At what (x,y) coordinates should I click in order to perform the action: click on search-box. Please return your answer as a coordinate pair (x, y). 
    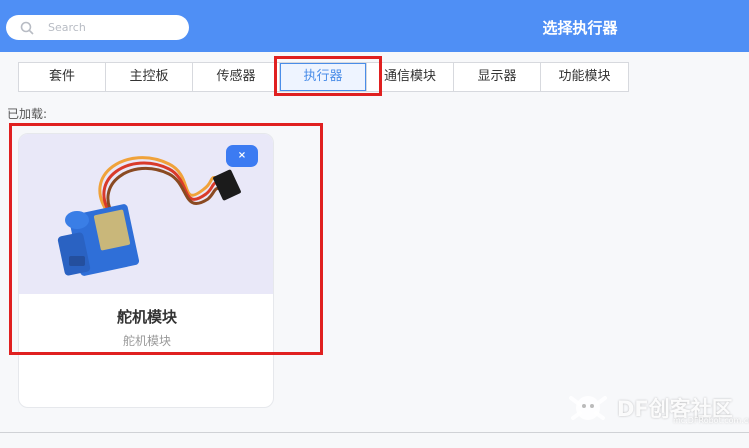
    Looking at the image, I should click on (97, 27).